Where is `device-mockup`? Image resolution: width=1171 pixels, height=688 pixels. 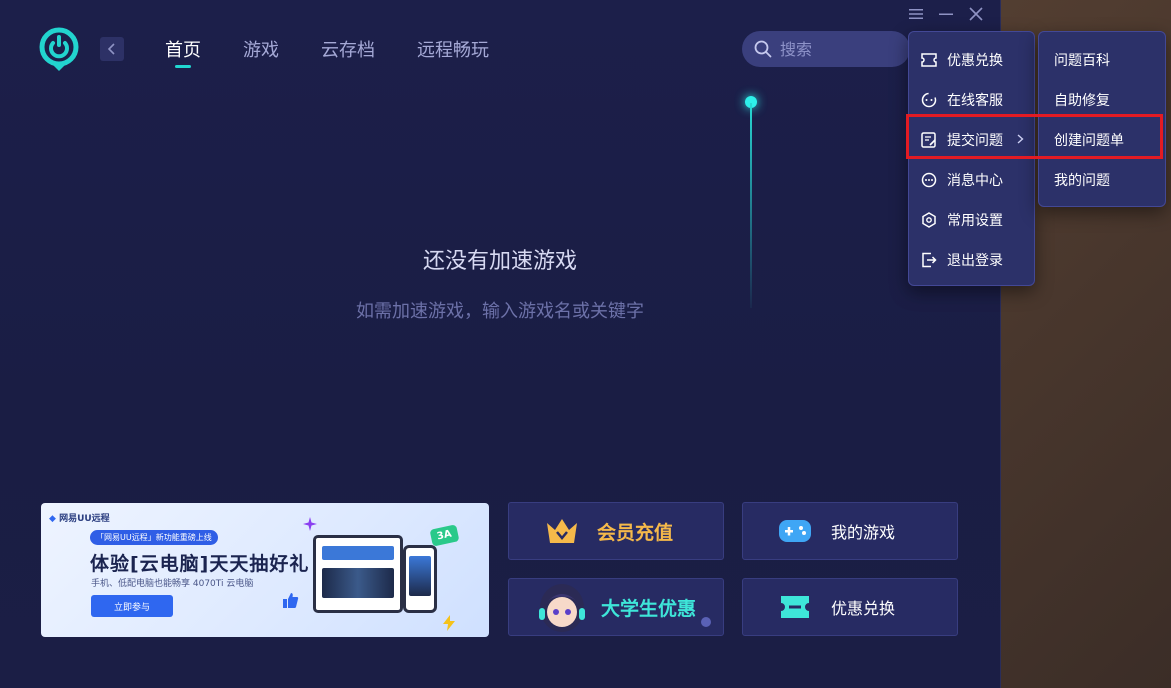 device-mockup is located at coordinates (358, 574).